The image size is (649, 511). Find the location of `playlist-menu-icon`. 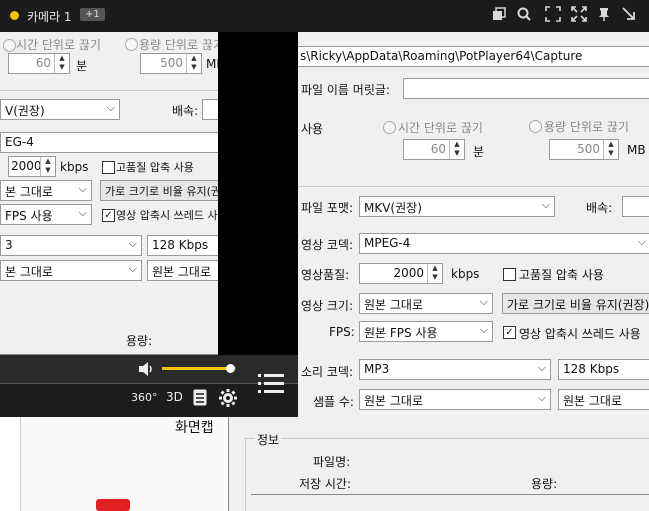

playlist-menu-icon is located at coordinates (271, 385).